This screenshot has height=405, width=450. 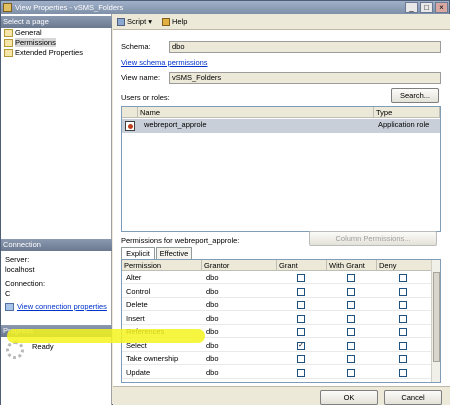 I want to click on script-button: Script ▾, so click(x=134, y=22).